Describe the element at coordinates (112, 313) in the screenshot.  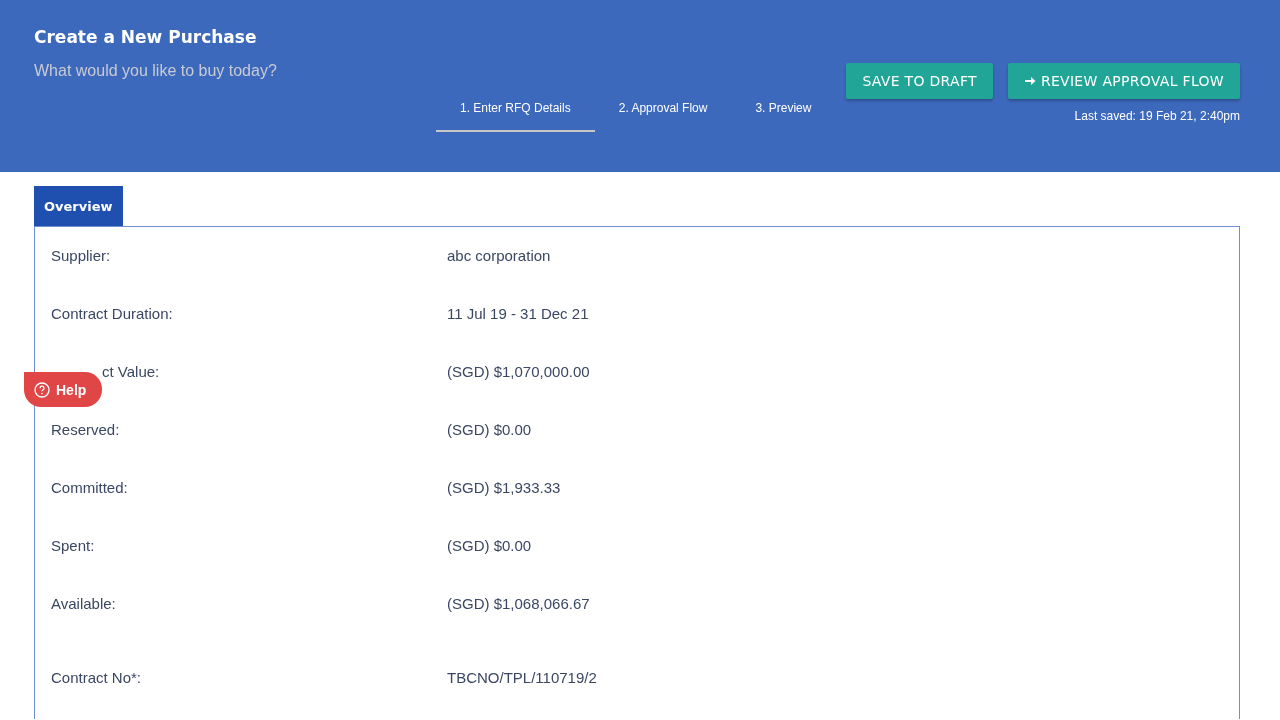
I see `field-label: Contract Duration:` at that location.